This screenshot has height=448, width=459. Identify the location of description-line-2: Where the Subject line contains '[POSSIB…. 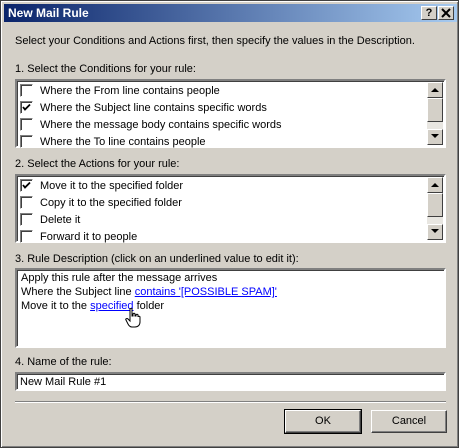
(149, 292).